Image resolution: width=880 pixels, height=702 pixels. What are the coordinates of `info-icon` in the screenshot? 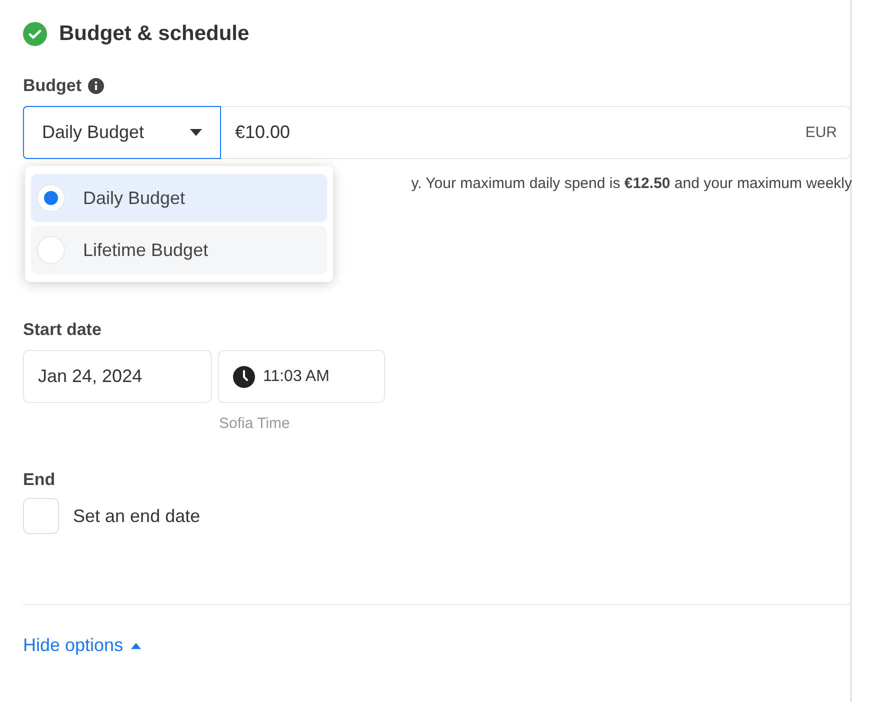 It's located at (96, 86).